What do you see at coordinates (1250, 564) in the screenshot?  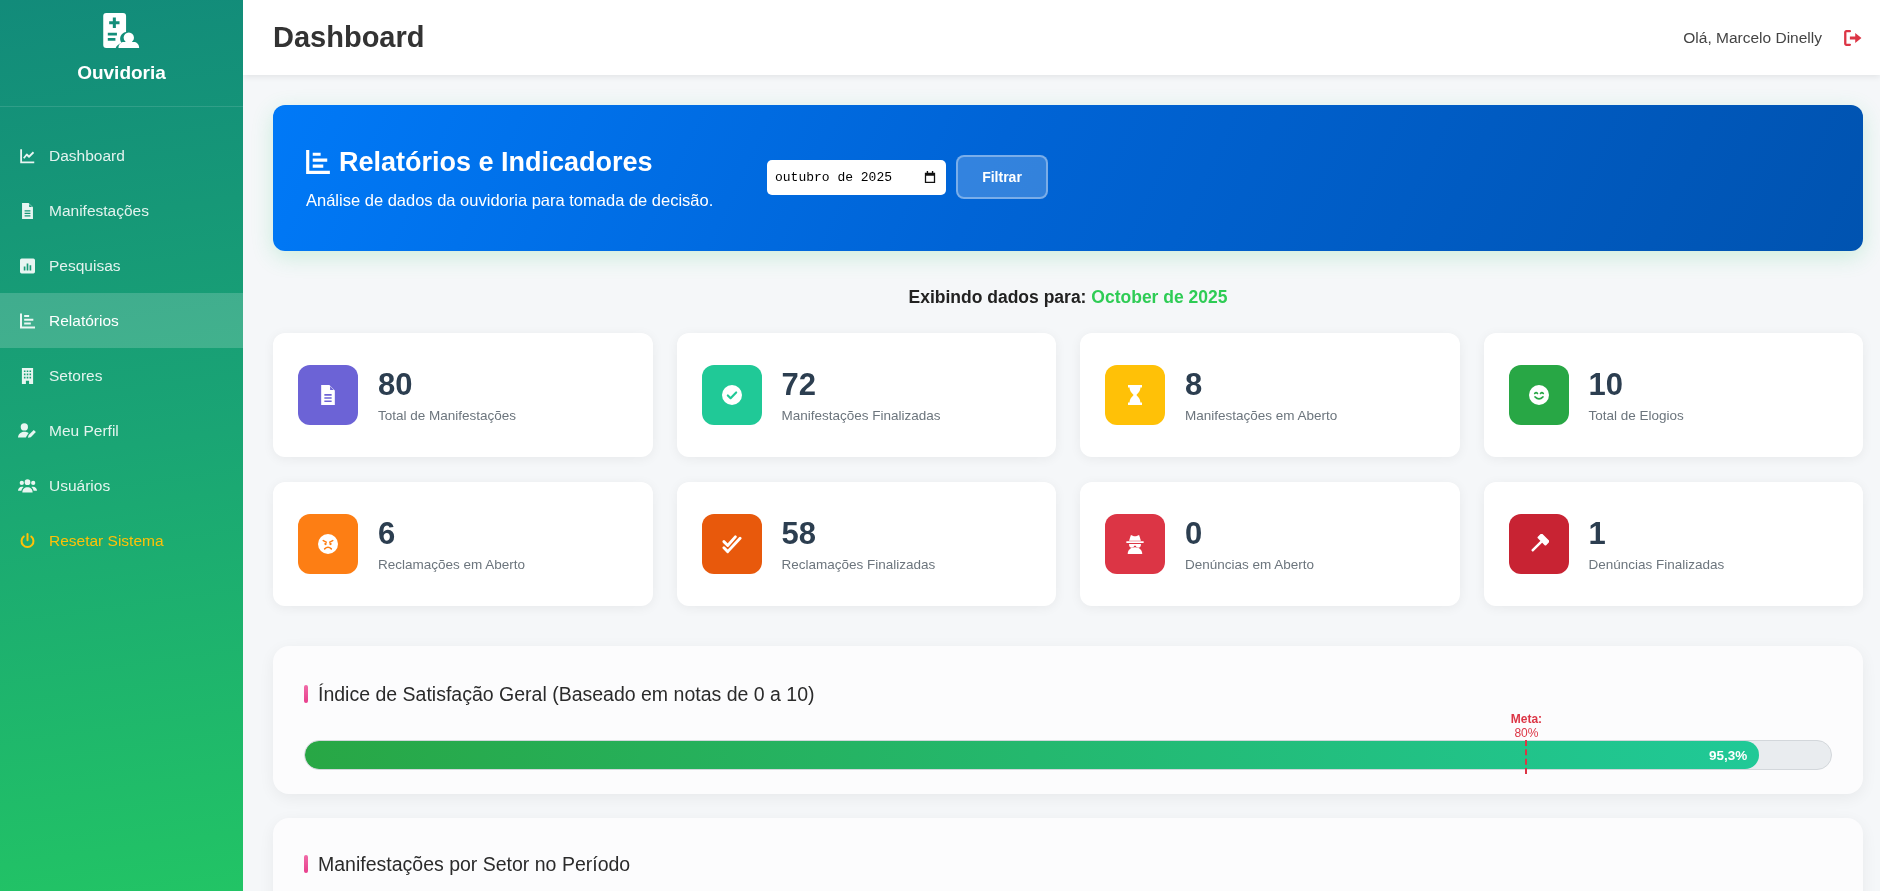 I see `stat-label: Denúncias em Aberto` at bounding box center [1250, 564].